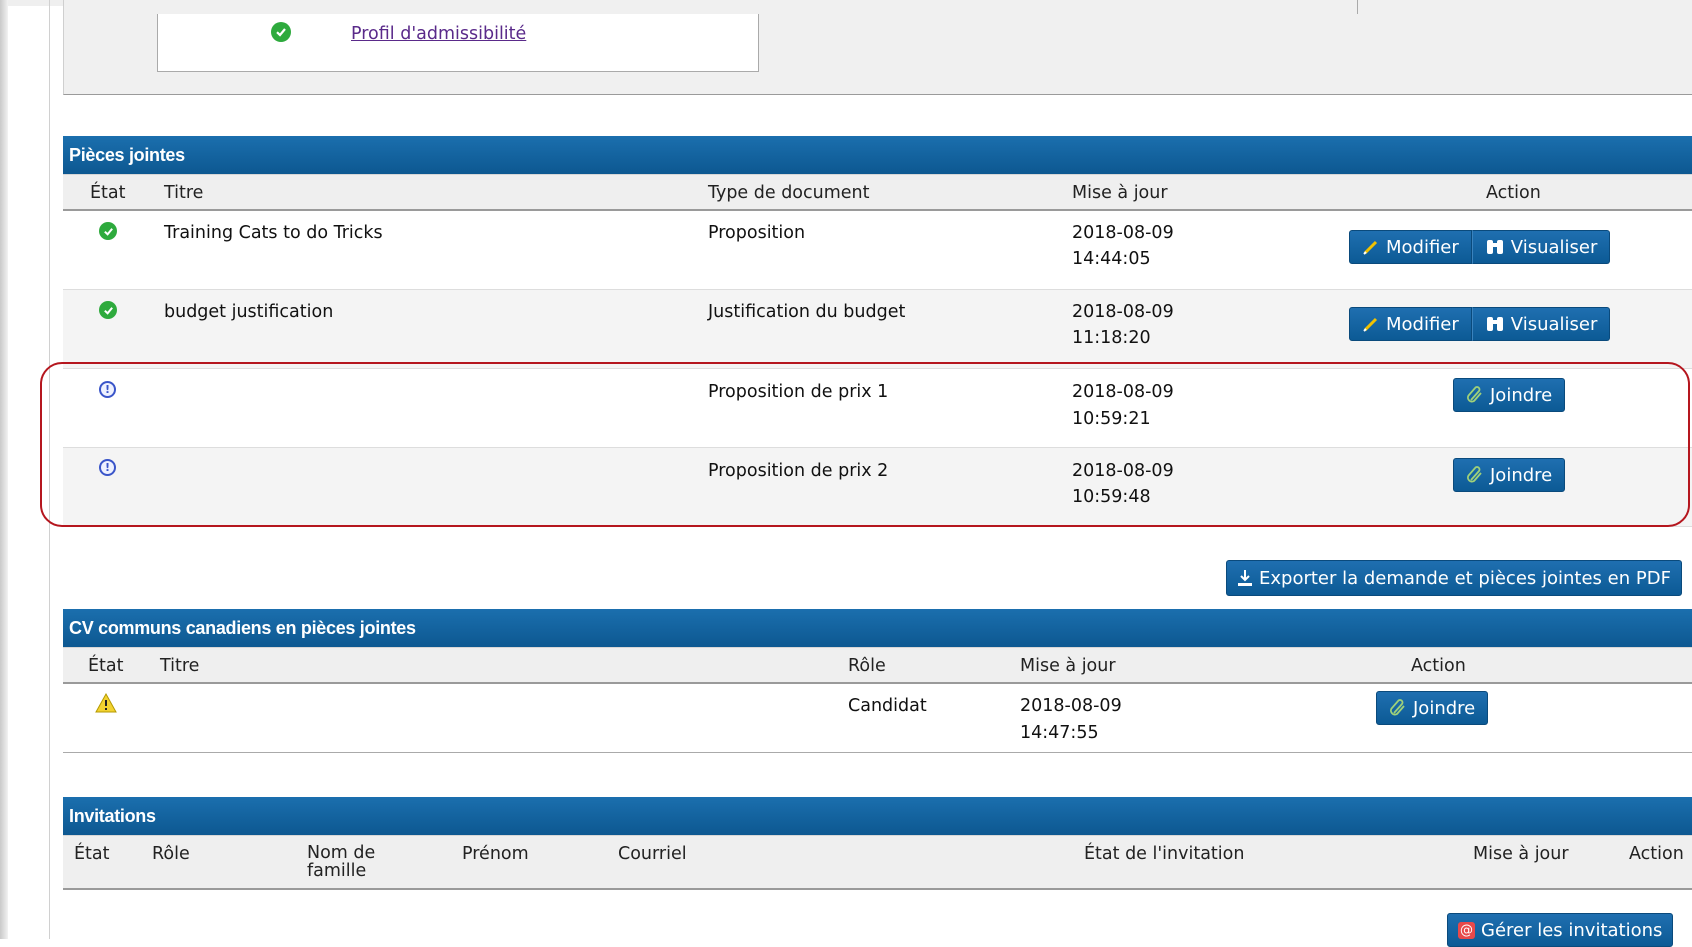  I want to click on attachment-title: Training Cats to do Tricks, so click(273, 233).